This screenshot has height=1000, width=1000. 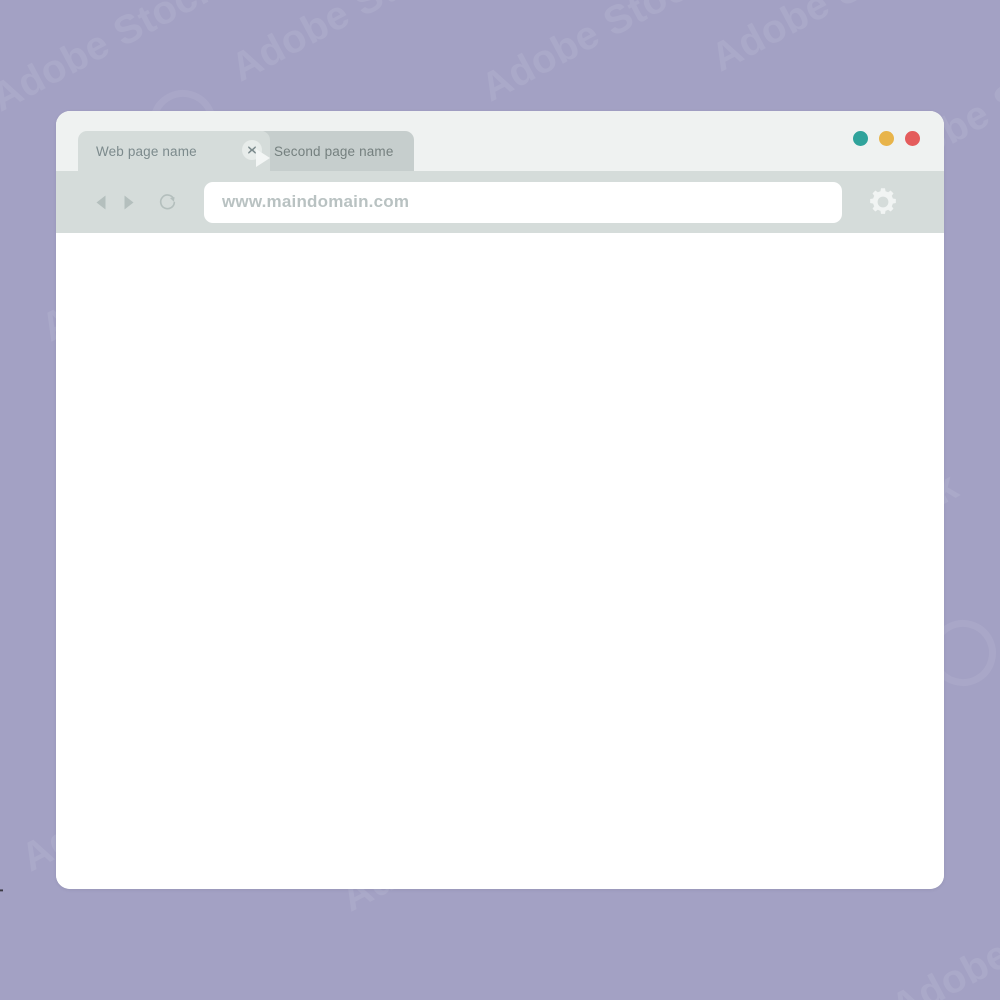 What do you see at coordinates (146, 151) in the screenshot?
I see `tab-label: Web page name` at bounding box center [146, 151].